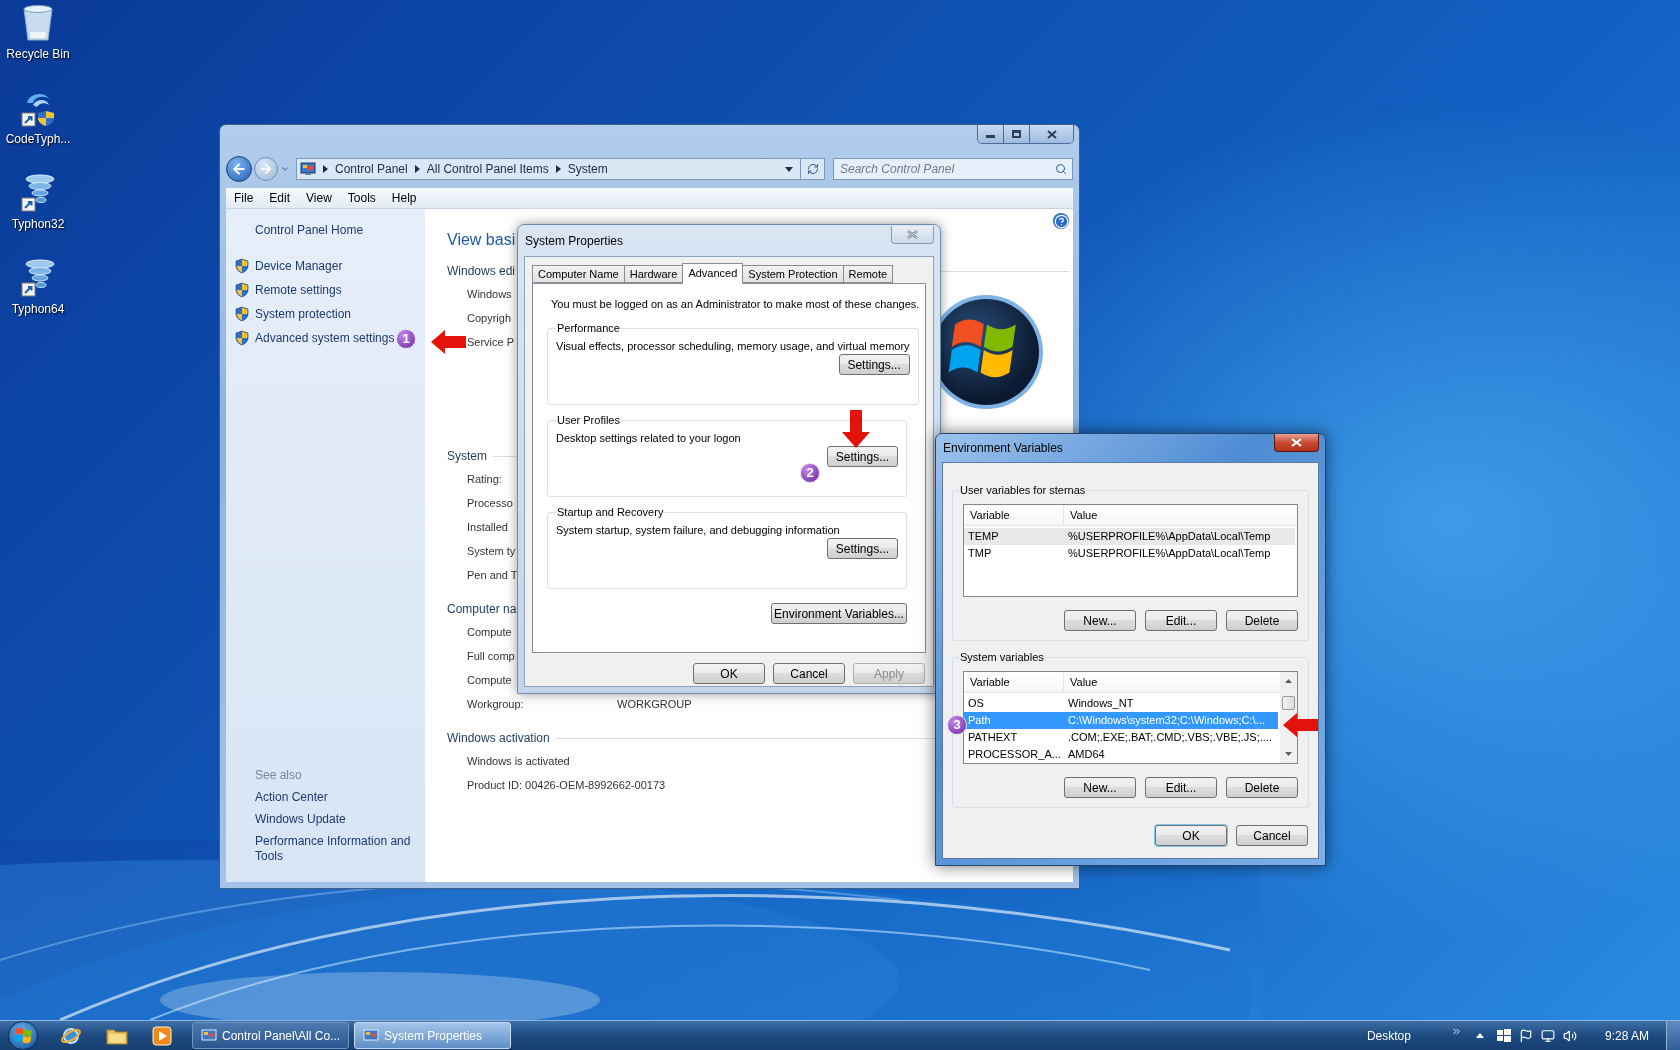 This screenshot has height=1050, width=1680. Describe the element at coordinates (1288, 754) in the screenshot. I see `scroll-down-icon` at that location.